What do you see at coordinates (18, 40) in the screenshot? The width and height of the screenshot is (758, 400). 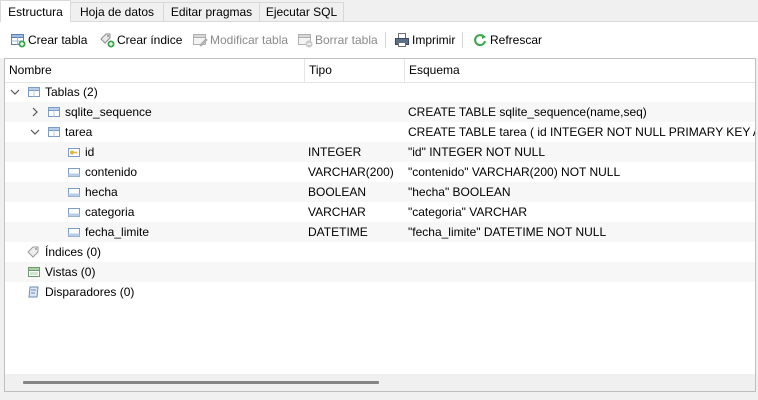 I see `table-plus-icon` at bounding box center [18, 40].